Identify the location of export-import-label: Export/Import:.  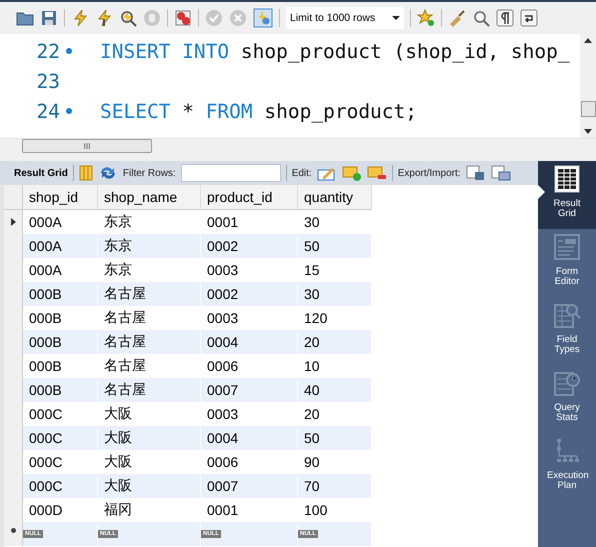
(429, 173).